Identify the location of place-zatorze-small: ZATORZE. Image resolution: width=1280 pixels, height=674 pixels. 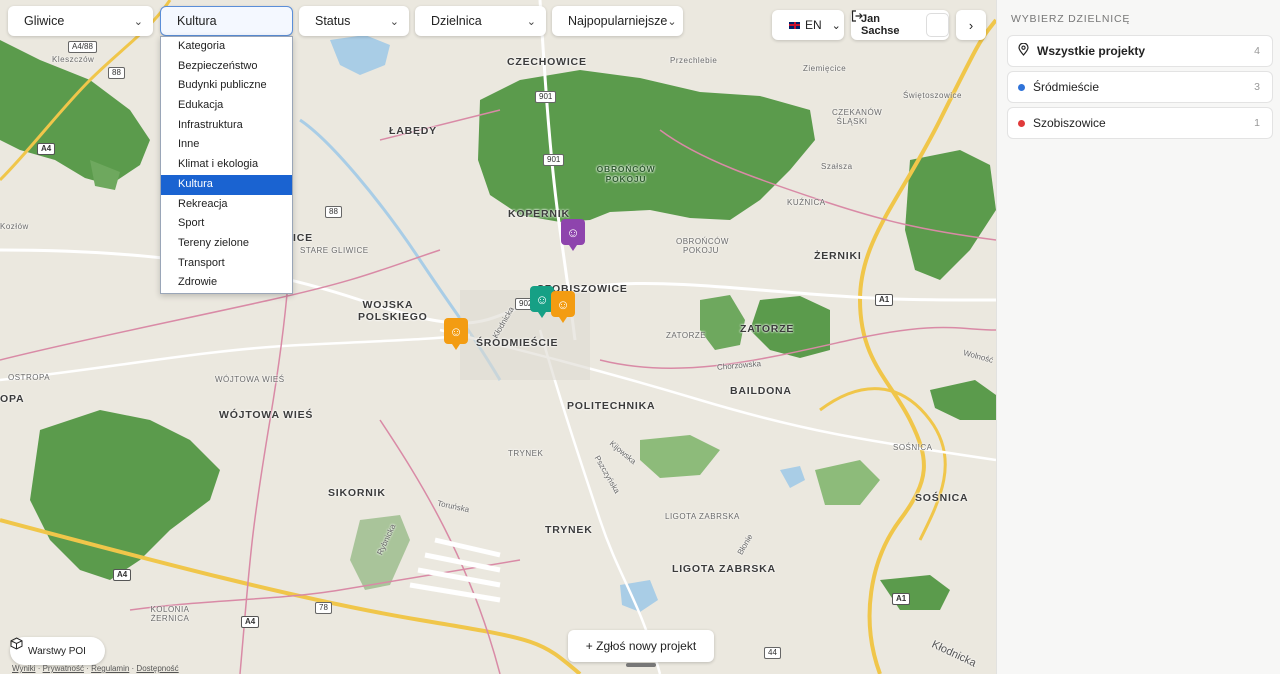
(686, 335).